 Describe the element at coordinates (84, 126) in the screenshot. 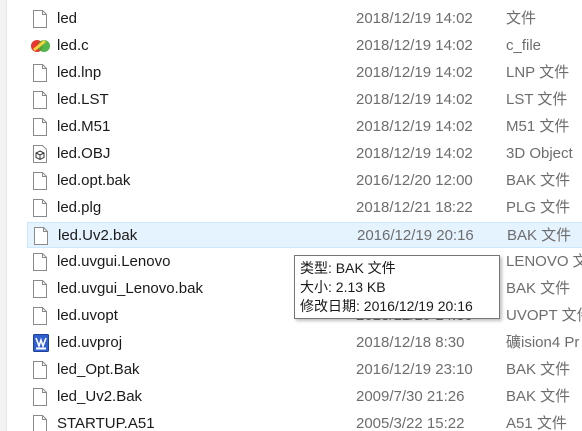

I see `file-name: led.M51` at that location.